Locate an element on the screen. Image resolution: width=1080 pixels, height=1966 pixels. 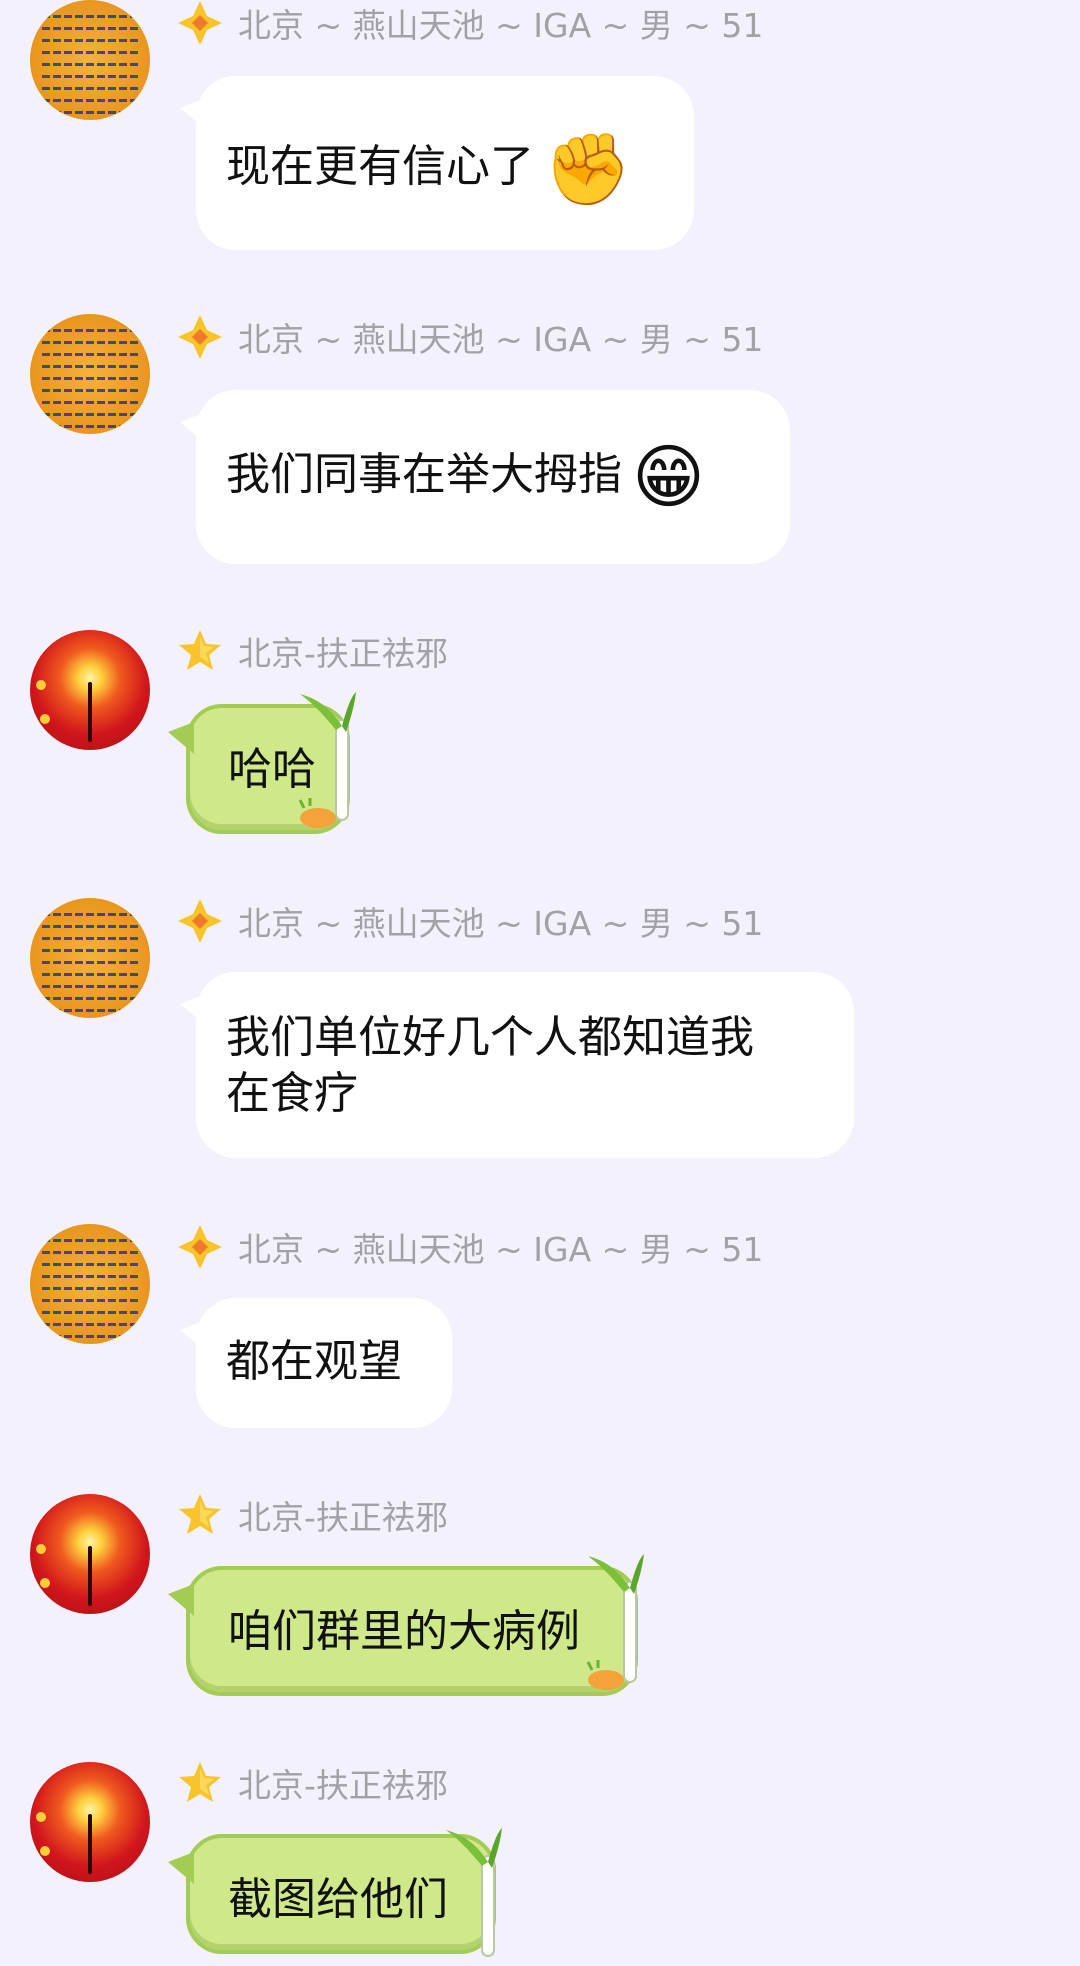
message-text: 咱们群里的大病例 is located at coordinates (404, 1631).